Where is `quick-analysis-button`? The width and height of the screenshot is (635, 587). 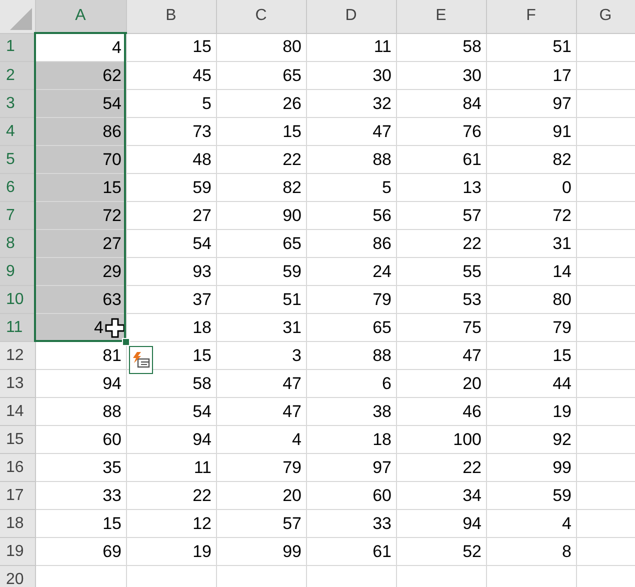
quick-analysis-button is located at coordinates (141, 360).